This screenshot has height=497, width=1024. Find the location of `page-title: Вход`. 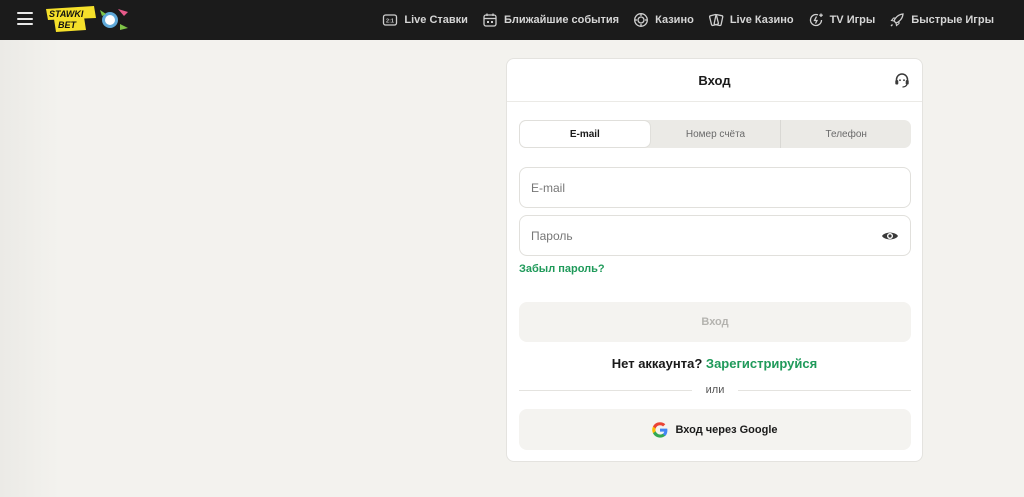

page-title: Вход is located at coordinates (714, 80).